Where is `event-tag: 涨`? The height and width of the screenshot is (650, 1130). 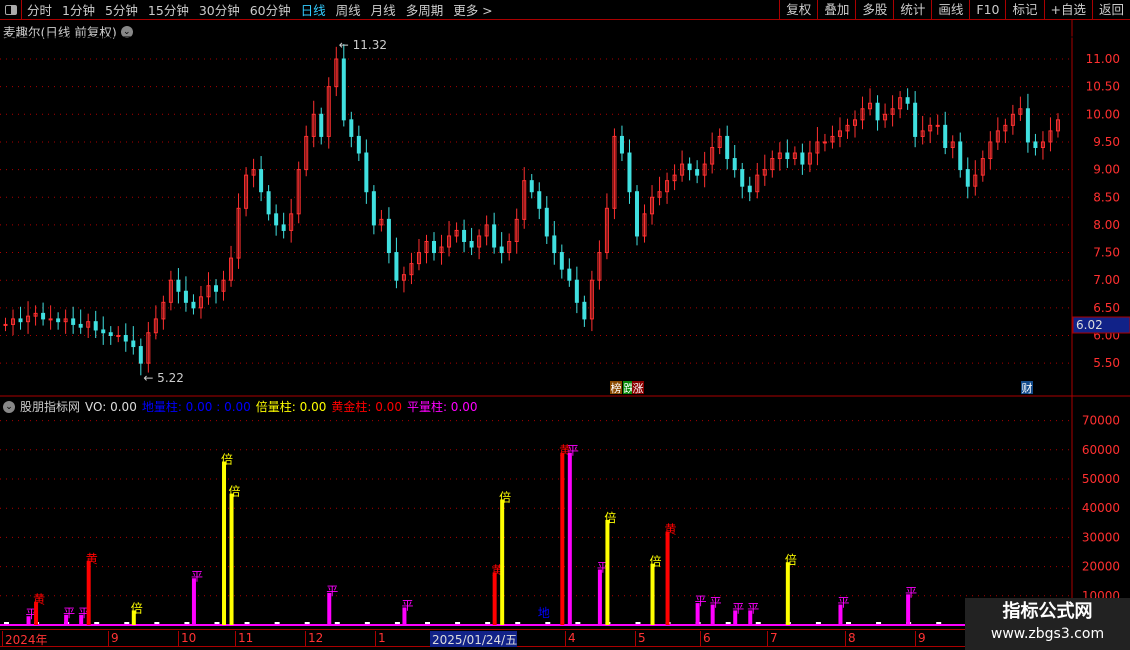
event-tag: 涨 is located at coordinates (638, 388).